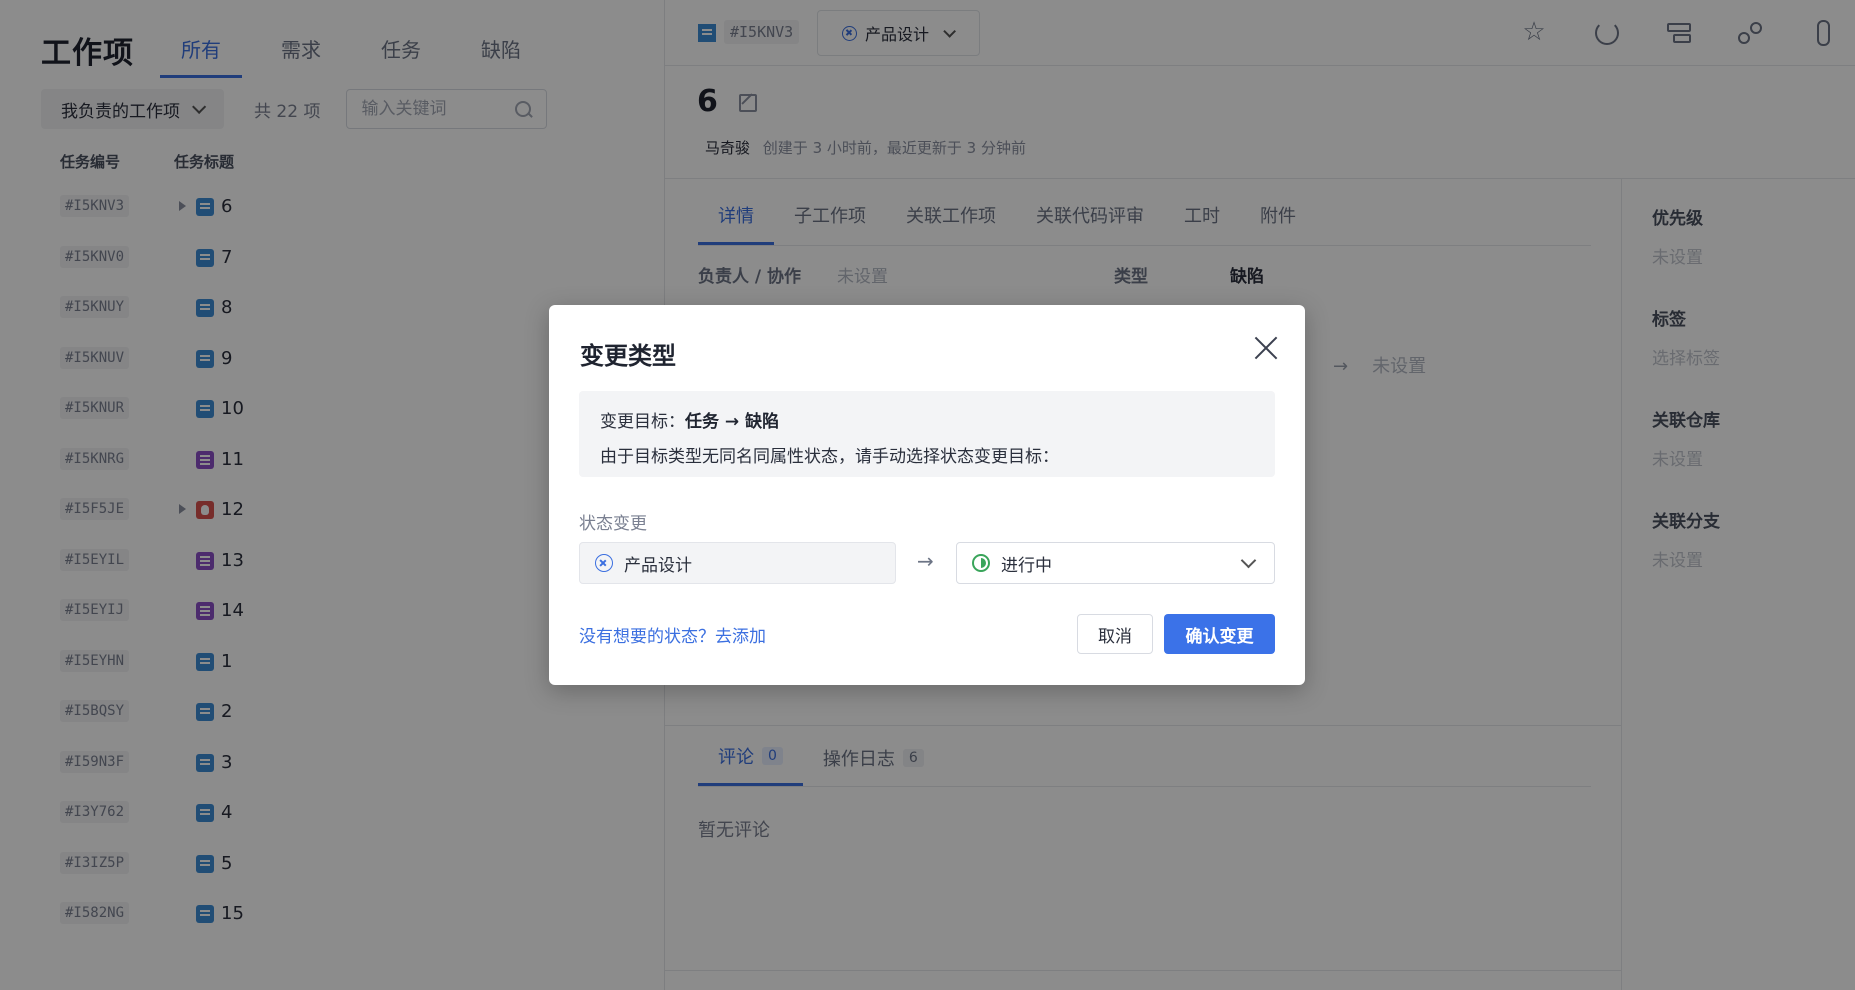 The image size is (1855, 990). Describe the element at coordinates (613, 524) in the screenshot. I see `state-change-label: 状态变更` at that location.